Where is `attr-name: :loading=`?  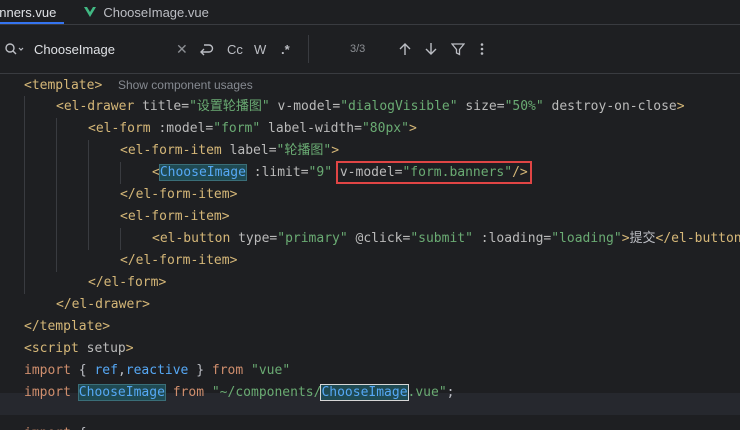 attr-name: :loading= is located at coordinates (512, 238).